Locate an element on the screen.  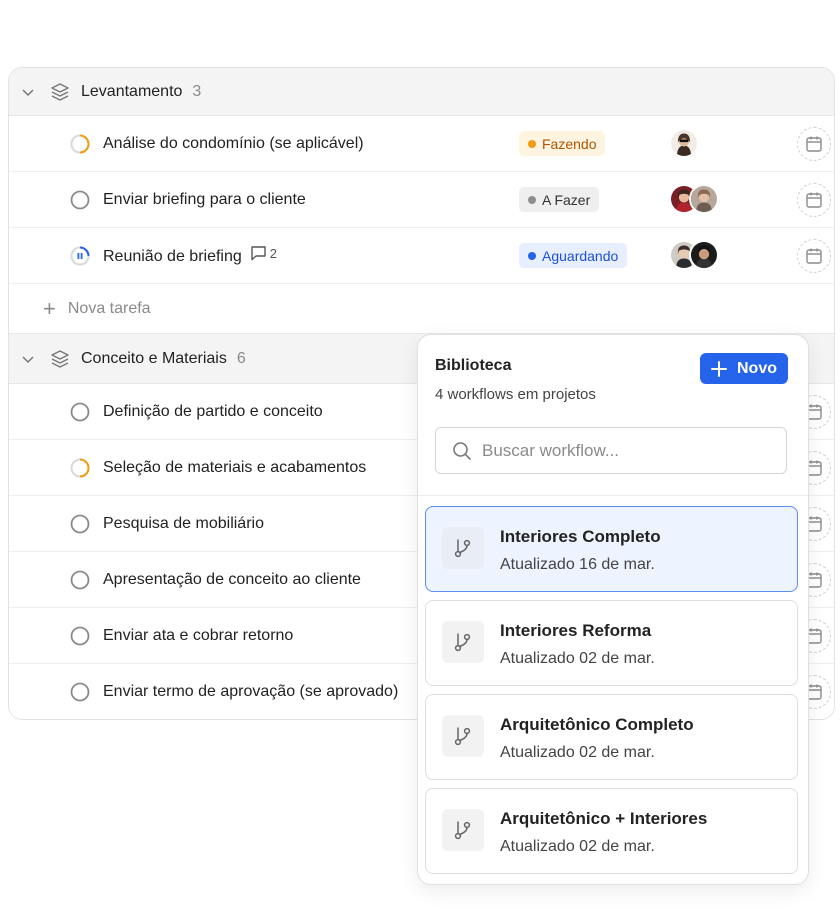
new-task-label: Nova tarefa is located at coordinates (109, 308).